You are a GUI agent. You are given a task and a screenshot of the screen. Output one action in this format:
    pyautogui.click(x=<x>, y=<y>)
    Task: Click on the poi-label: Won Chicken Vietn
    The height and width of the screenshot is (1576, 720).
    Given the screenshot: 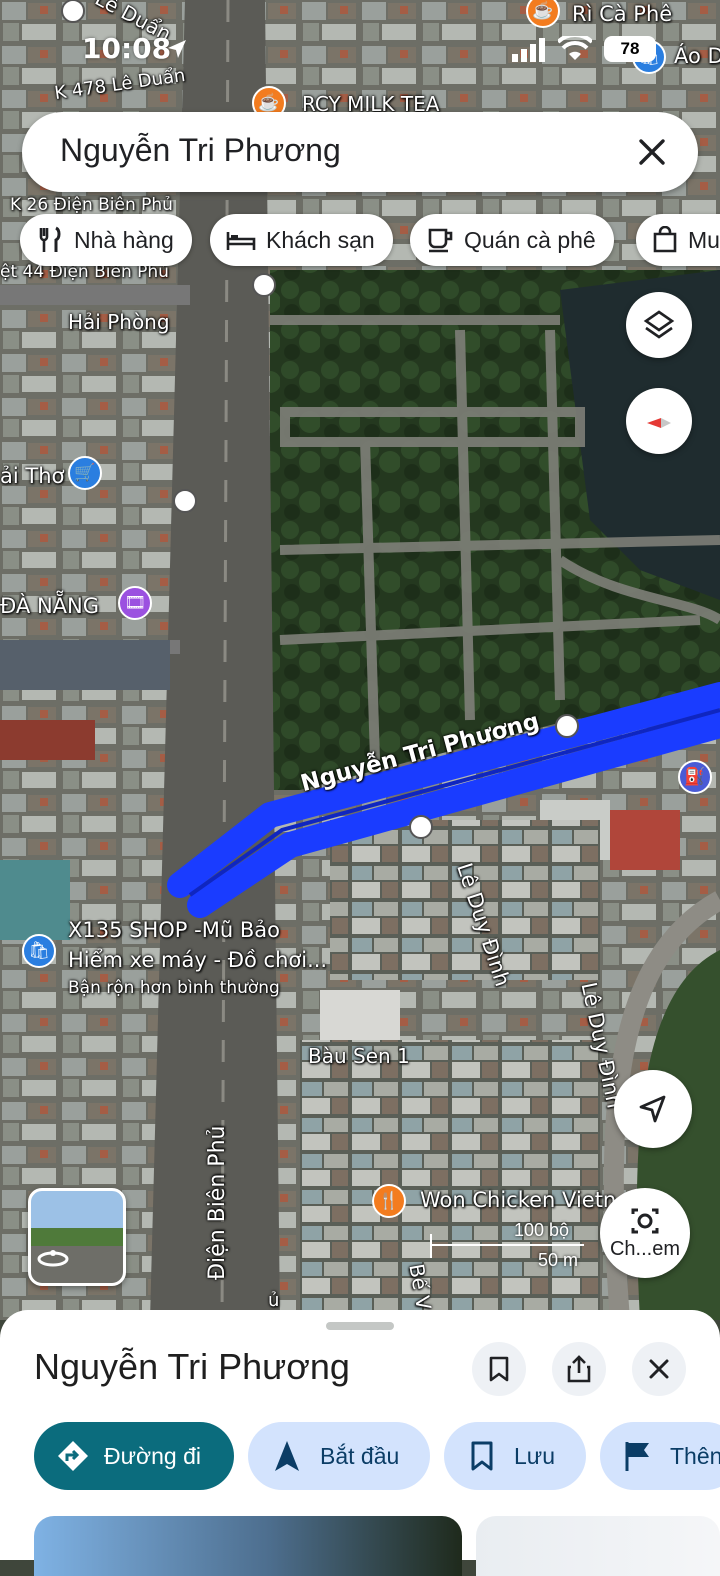 What is the action you would take?
    pyautogui.click(x=518, y=1200)
    